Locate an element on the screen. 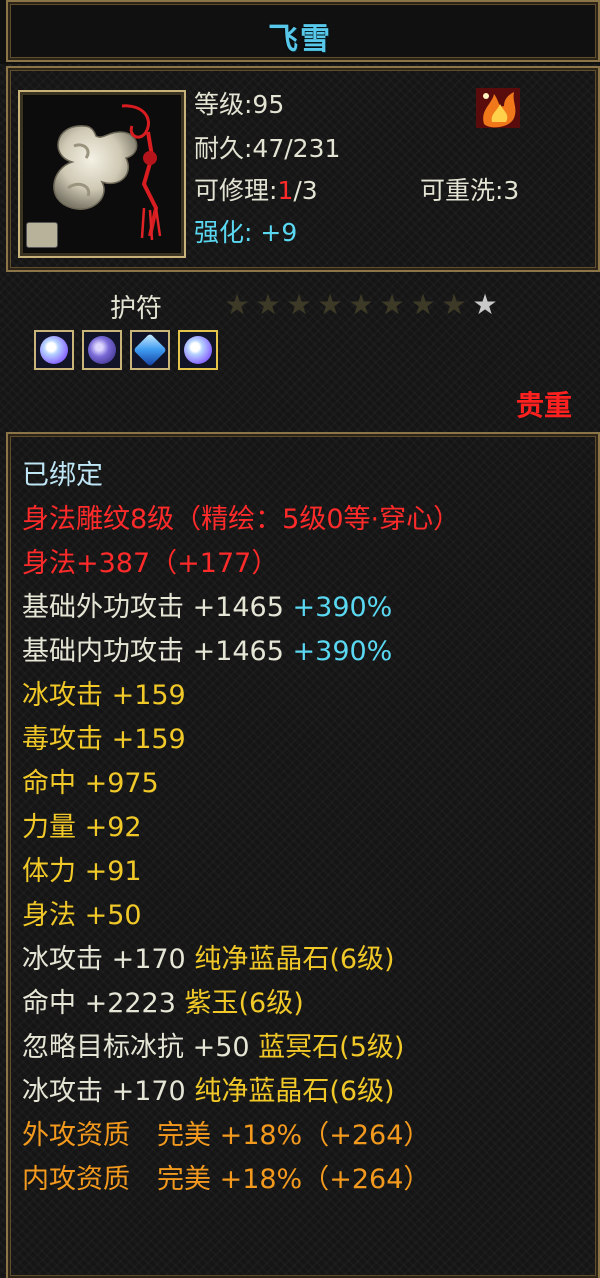  outer-attack-label: 基础外功攻击 +1465 is located at coordinates (153, 607).